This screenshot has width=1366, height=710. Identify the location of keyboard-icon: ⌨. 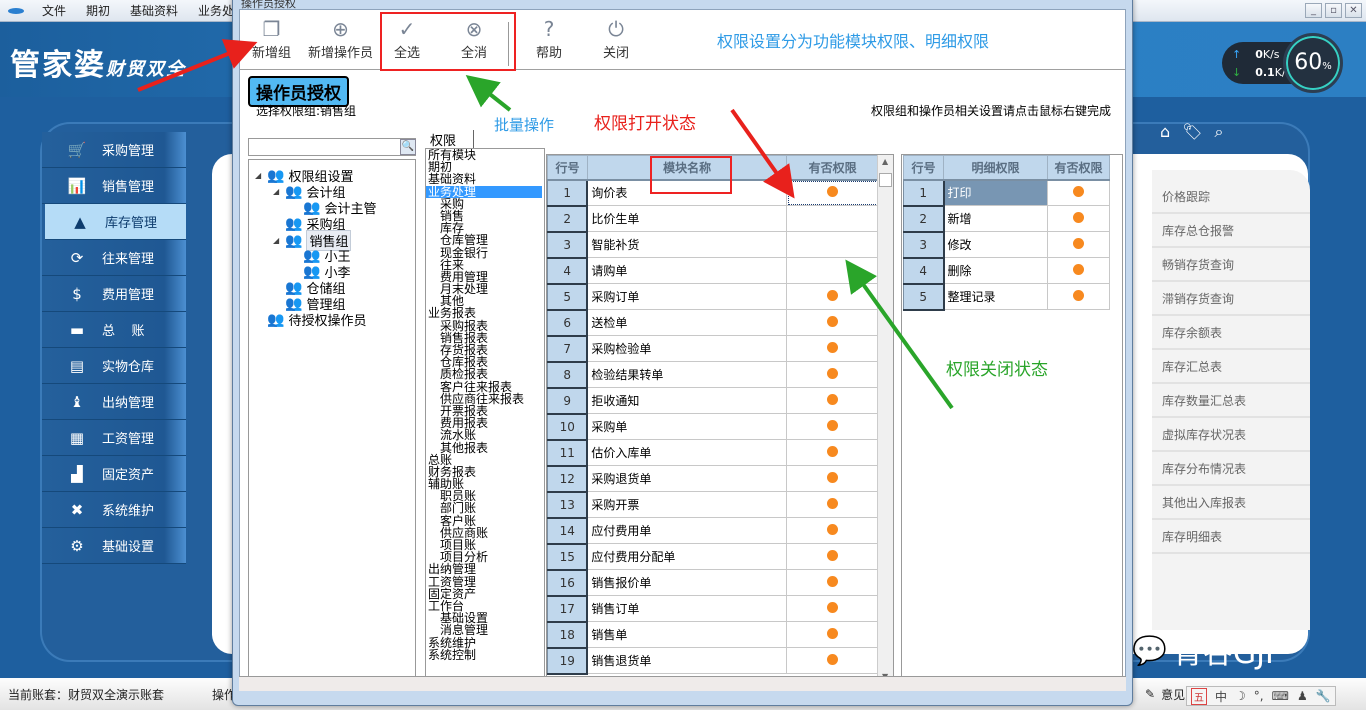
(1280, 696).